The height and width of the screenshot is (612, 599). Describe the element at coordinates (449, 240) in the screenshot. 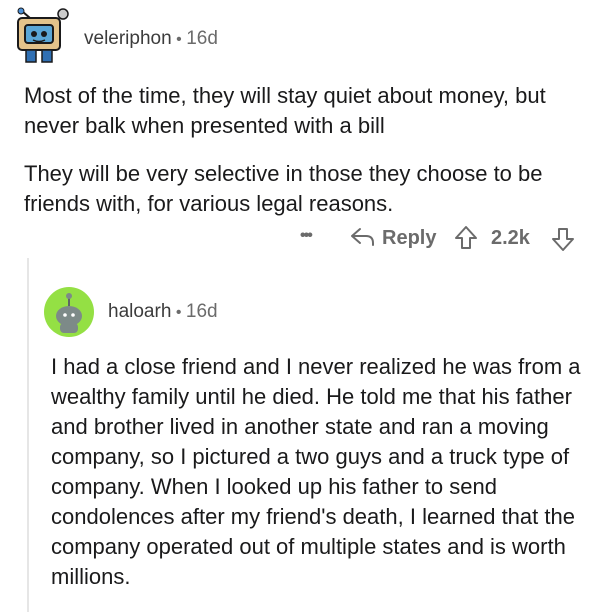

I see `comment-actions: ••• Reply 2.2k` at that location.